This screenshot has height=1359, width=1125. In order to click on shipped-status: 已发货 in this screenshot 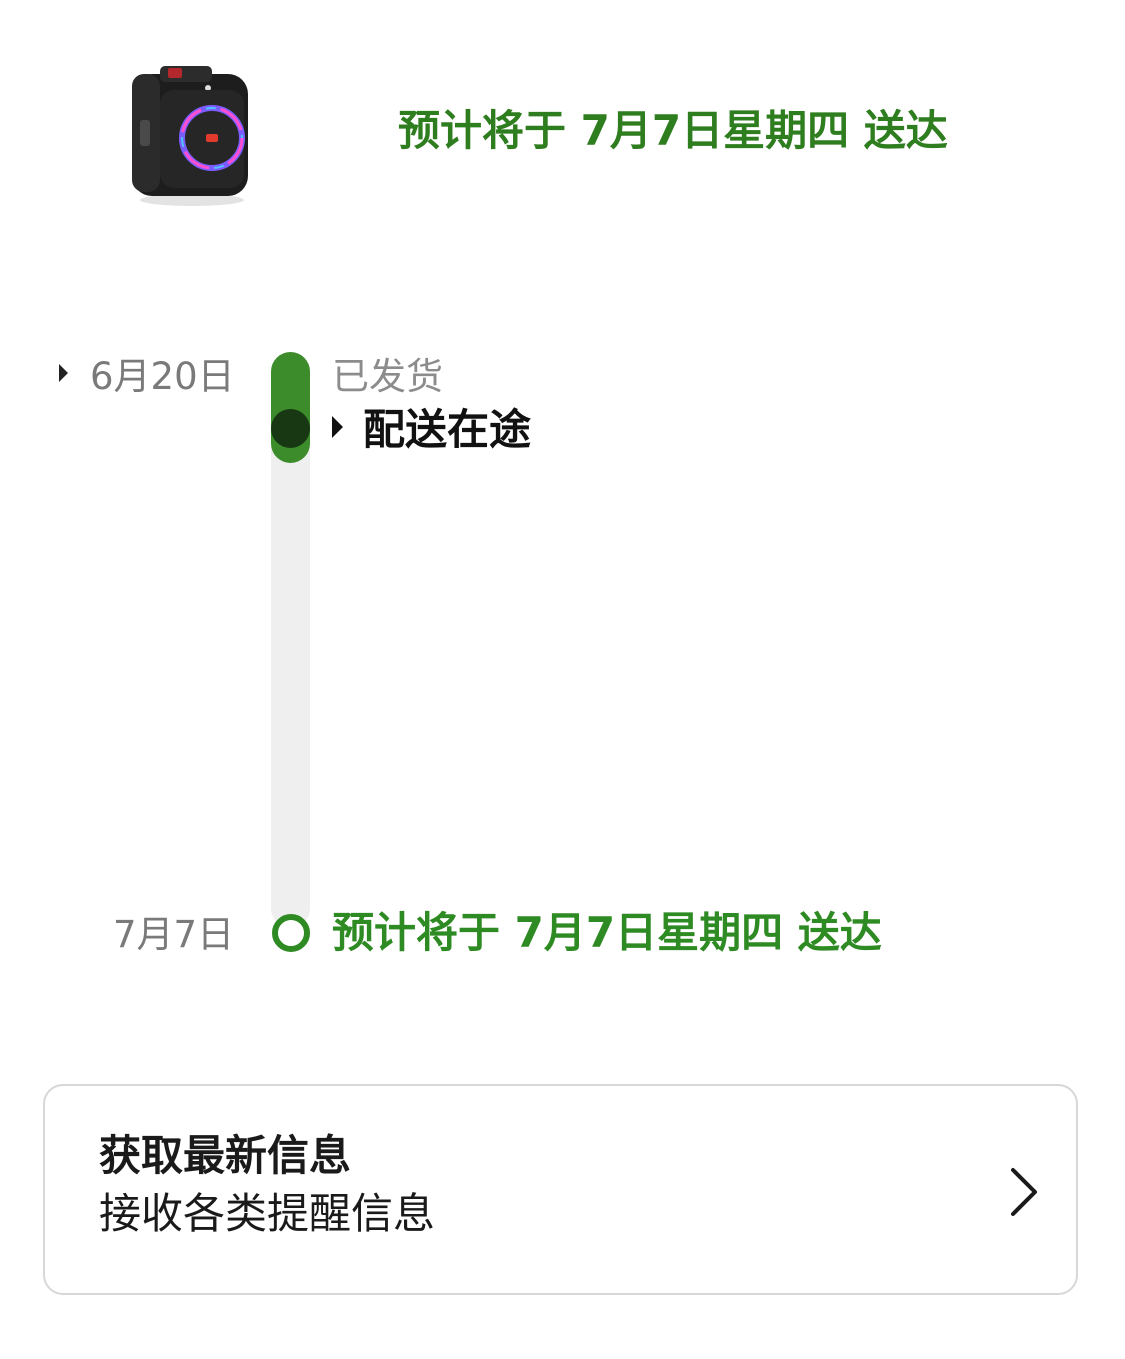, I will do `click(387, 376)`.